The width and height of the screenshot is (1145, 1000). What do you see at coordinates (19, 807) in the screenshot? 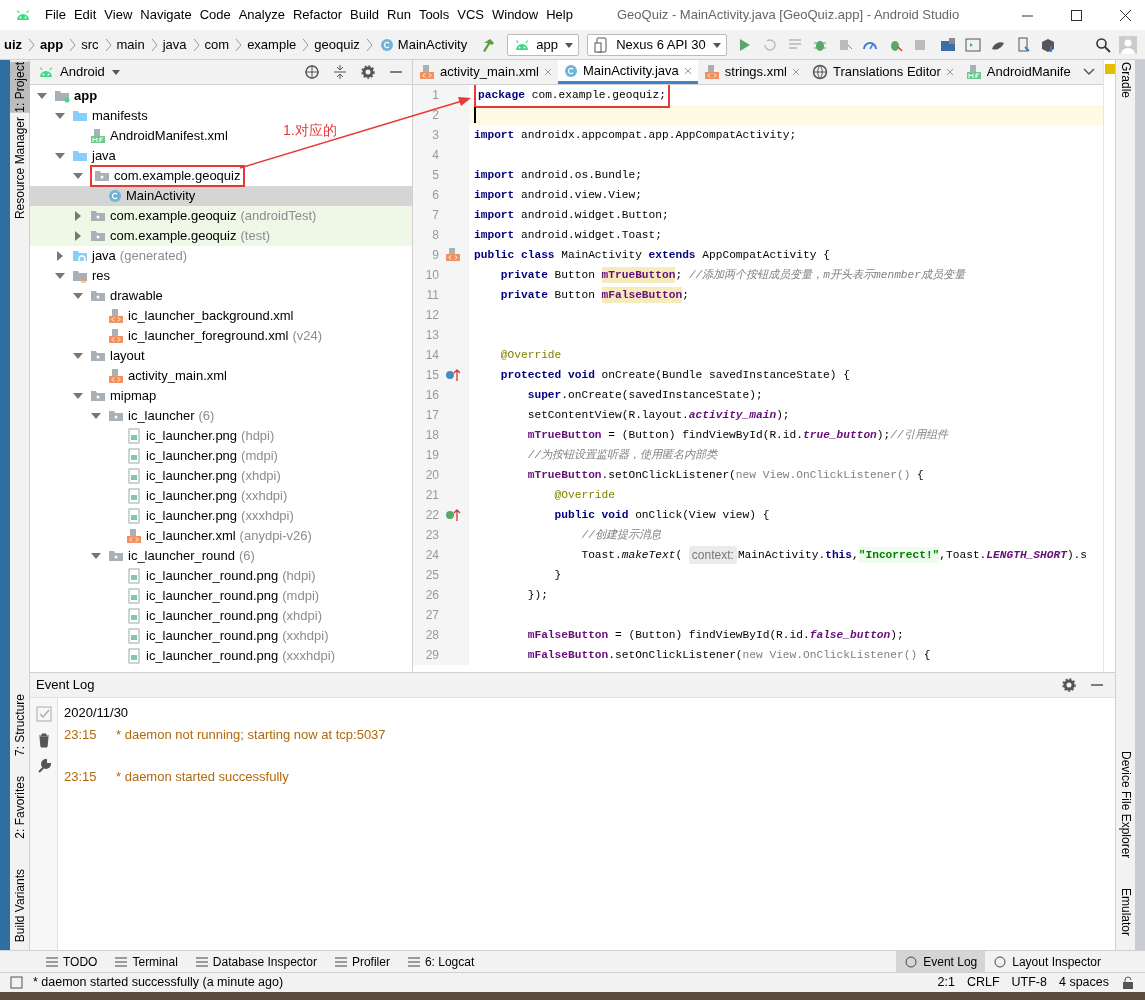
I see `tool-window-tab: 2: Favorites` at bounding box center [19, 807].